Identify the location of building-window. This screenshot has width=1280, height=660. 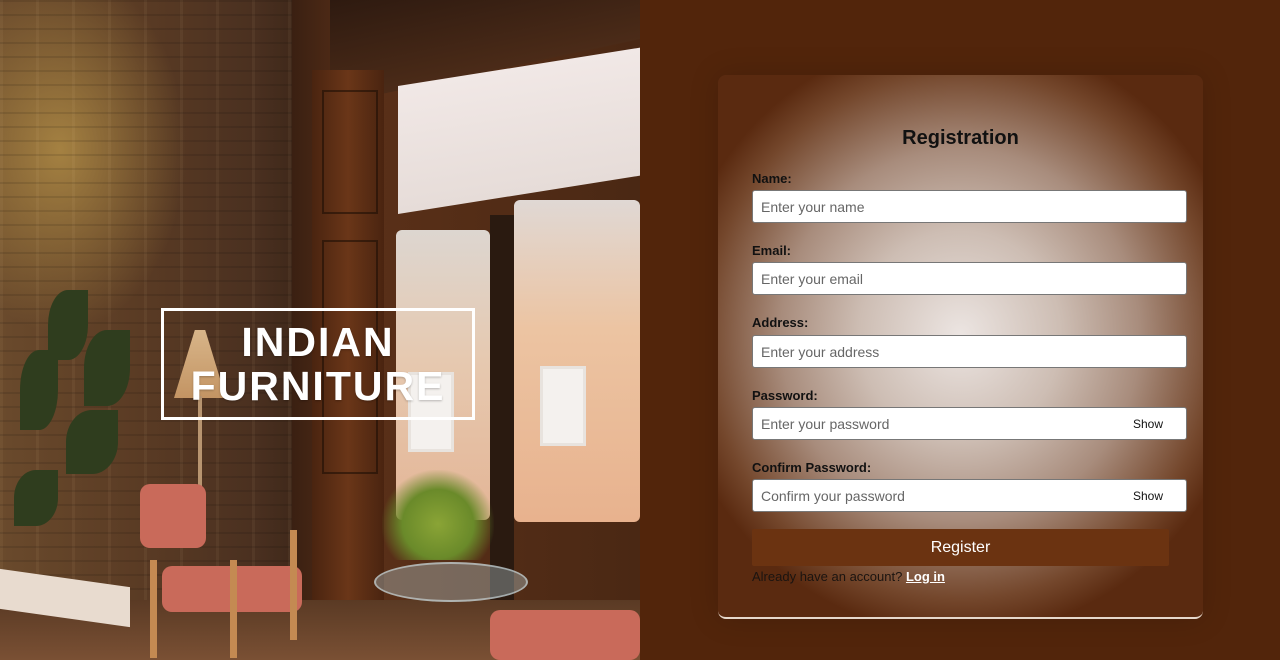
(563, 406).